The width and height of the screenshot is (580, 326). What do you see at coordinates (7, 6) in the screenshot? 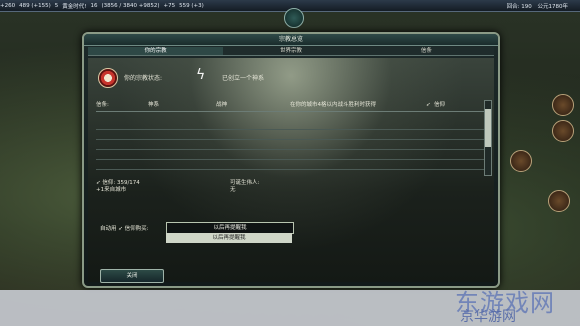
I see `science-value: +260` at bounding box center [7, 6].